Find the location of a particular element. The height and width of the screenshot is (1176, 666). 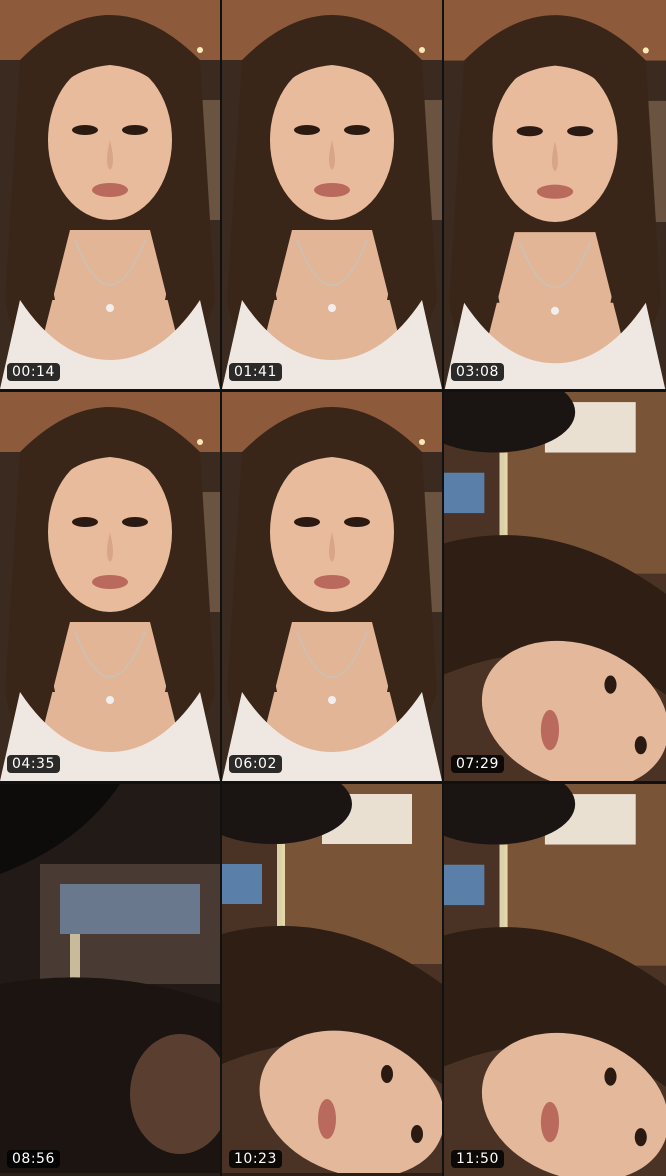

timestamp-badge: 10:23 is located at coordinates (255, 1159).